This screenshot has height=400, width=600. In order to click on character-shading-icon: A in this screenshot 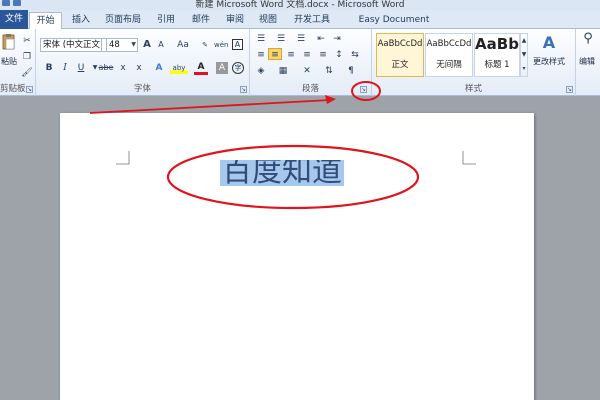, I will do `click(222, 68)`.